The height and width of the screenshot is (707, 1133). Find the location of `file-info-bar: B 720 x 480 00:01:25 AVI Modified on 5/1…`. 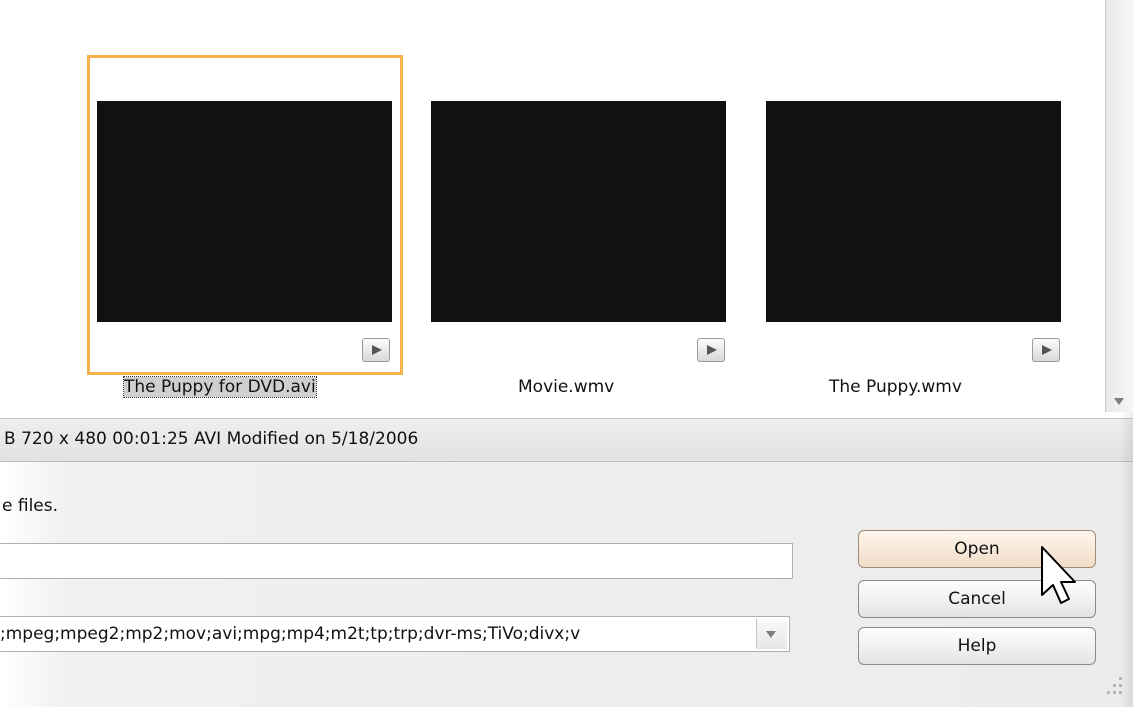

file-info-bar: B 720 x 480 00:01:25 AVI Modified on 5/1… is located at coordinates (566, 440).